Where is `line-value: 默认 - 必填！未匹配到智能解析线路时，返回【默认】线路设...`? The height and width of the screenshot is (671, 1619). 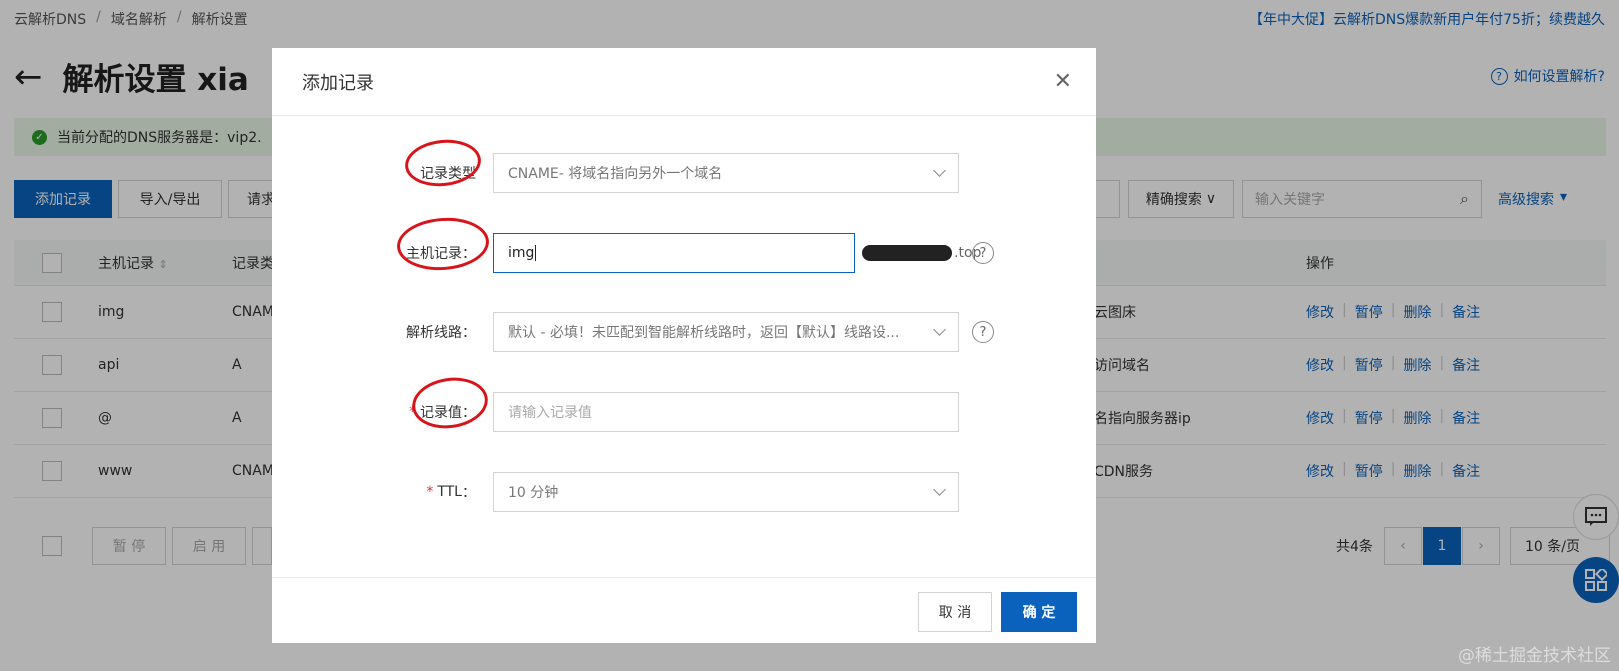 line-value: 默认 - 必填！未匹配到智能解析线路时，返回【默认】线路设... is located at coordinates (704, 333).